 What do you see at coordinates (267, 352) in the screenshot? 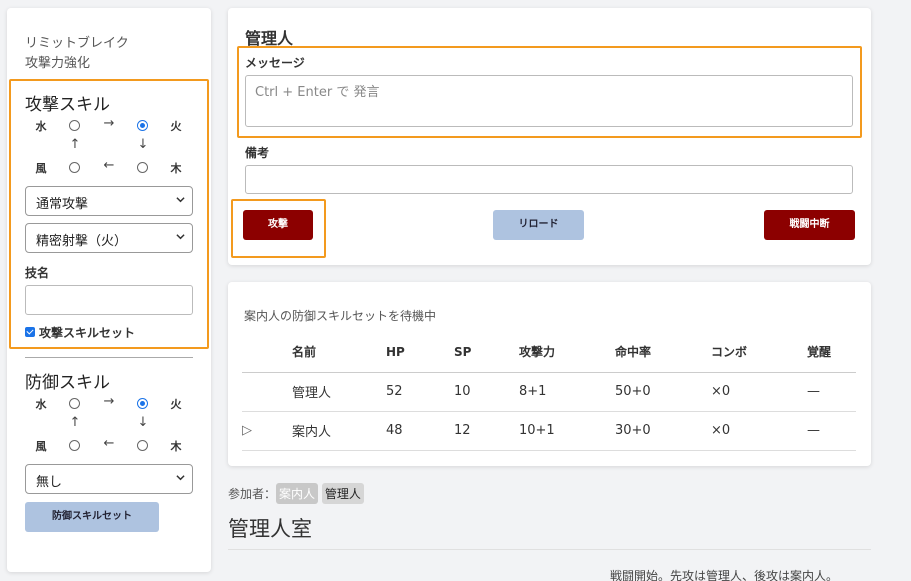
I see `column-header` at bounding box center [267, 352].